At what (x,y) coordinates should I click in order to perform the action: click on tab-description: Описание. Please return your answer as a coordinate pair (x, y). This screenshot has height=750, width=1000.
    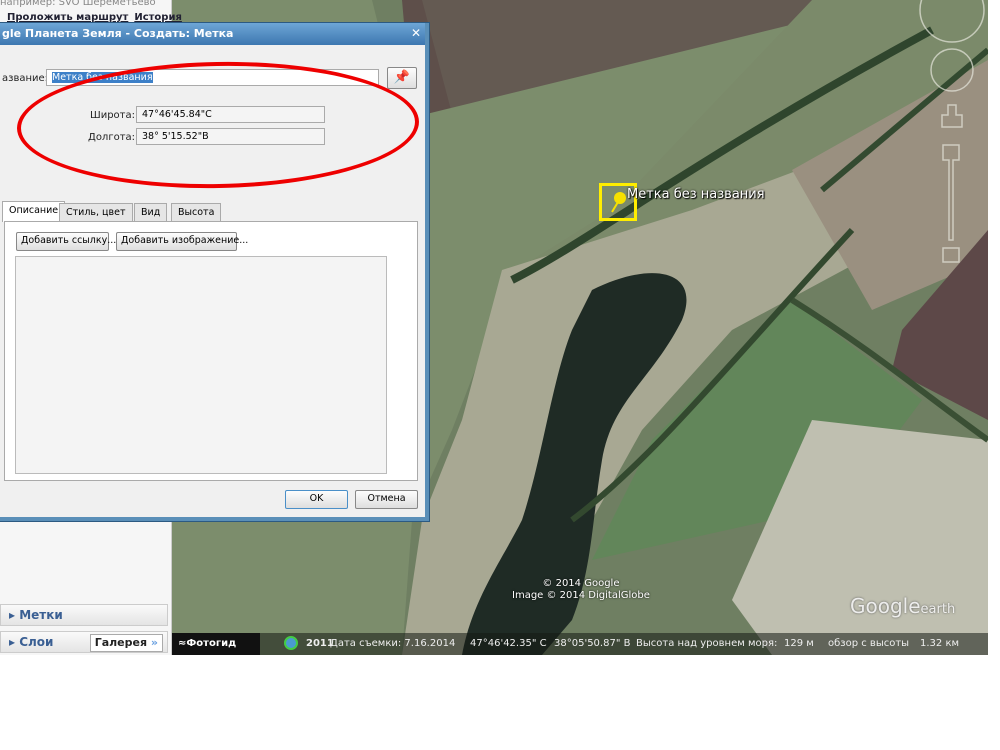
    Looking at the image, I should click on (34, 211).